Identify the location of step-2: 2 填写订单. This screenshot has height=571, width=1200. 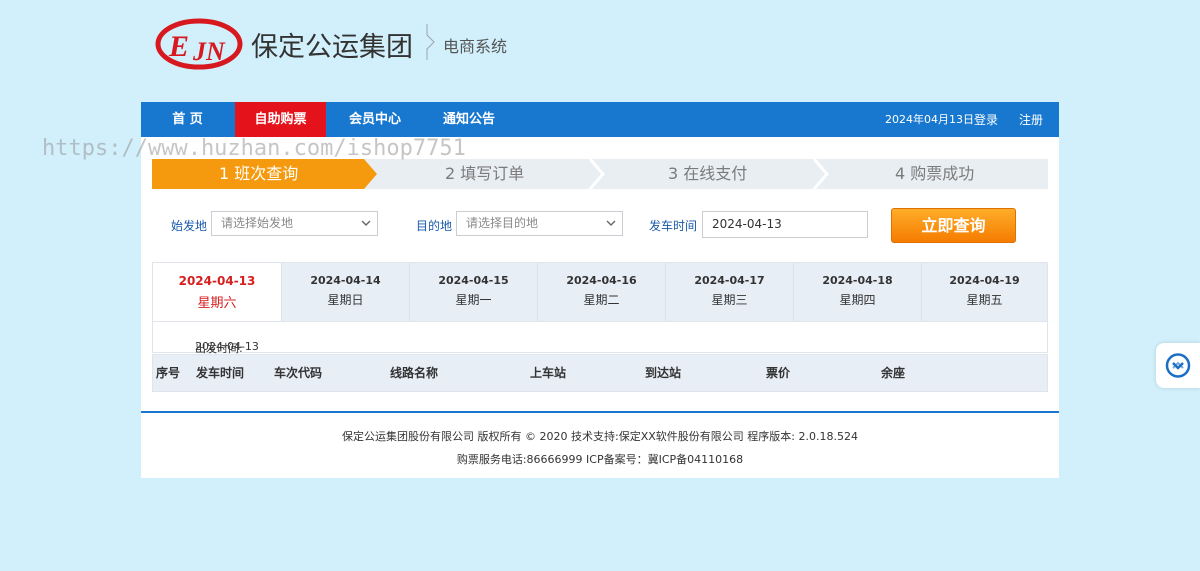
(485, 173).